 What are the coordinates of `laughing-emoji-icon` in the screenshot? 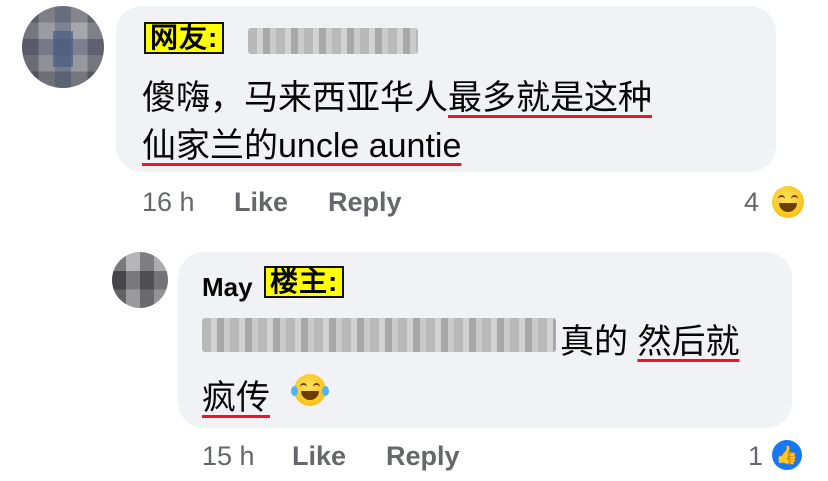 It's located at (788, 202).